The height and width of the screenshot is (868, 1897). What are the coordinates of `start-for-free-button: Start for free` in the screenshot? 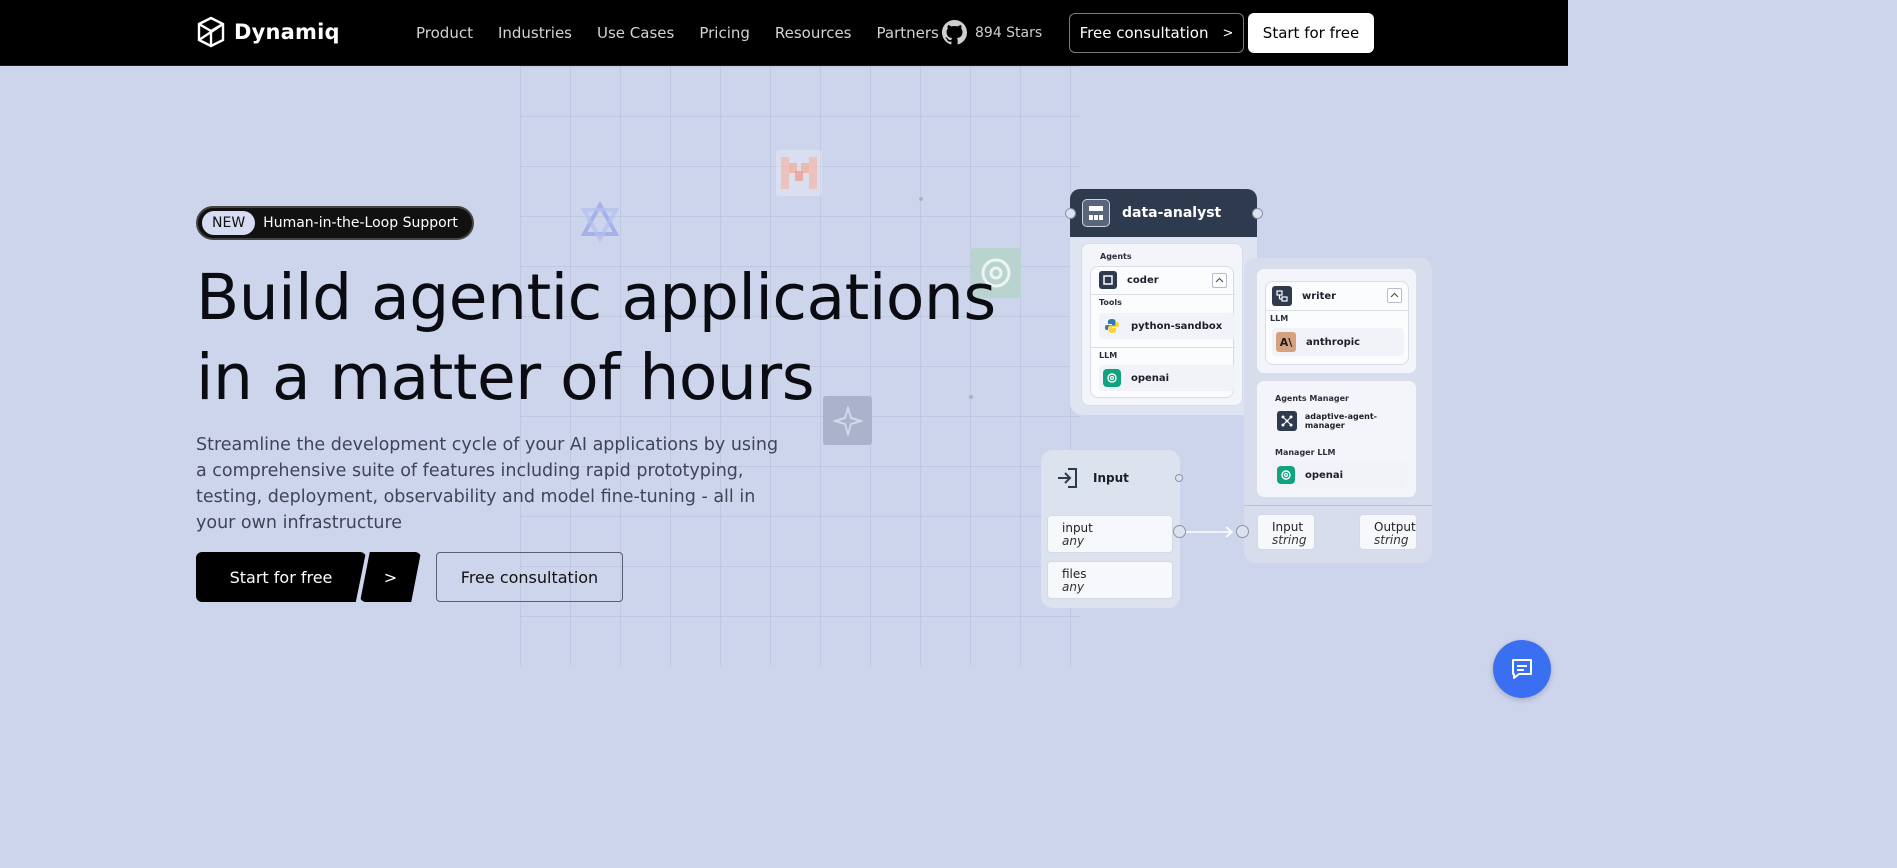 It's located at (1311, 33).